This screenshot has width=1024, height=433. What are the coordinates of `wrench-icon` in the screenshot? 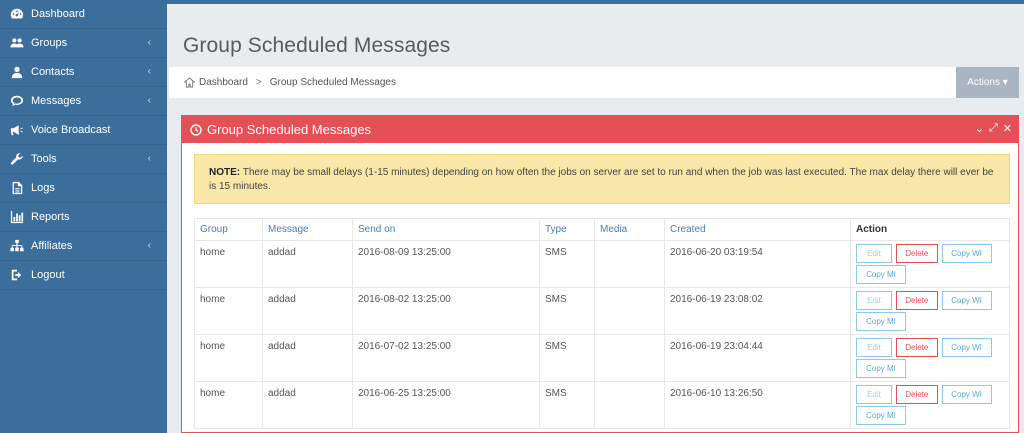 It's located at (17, 159).